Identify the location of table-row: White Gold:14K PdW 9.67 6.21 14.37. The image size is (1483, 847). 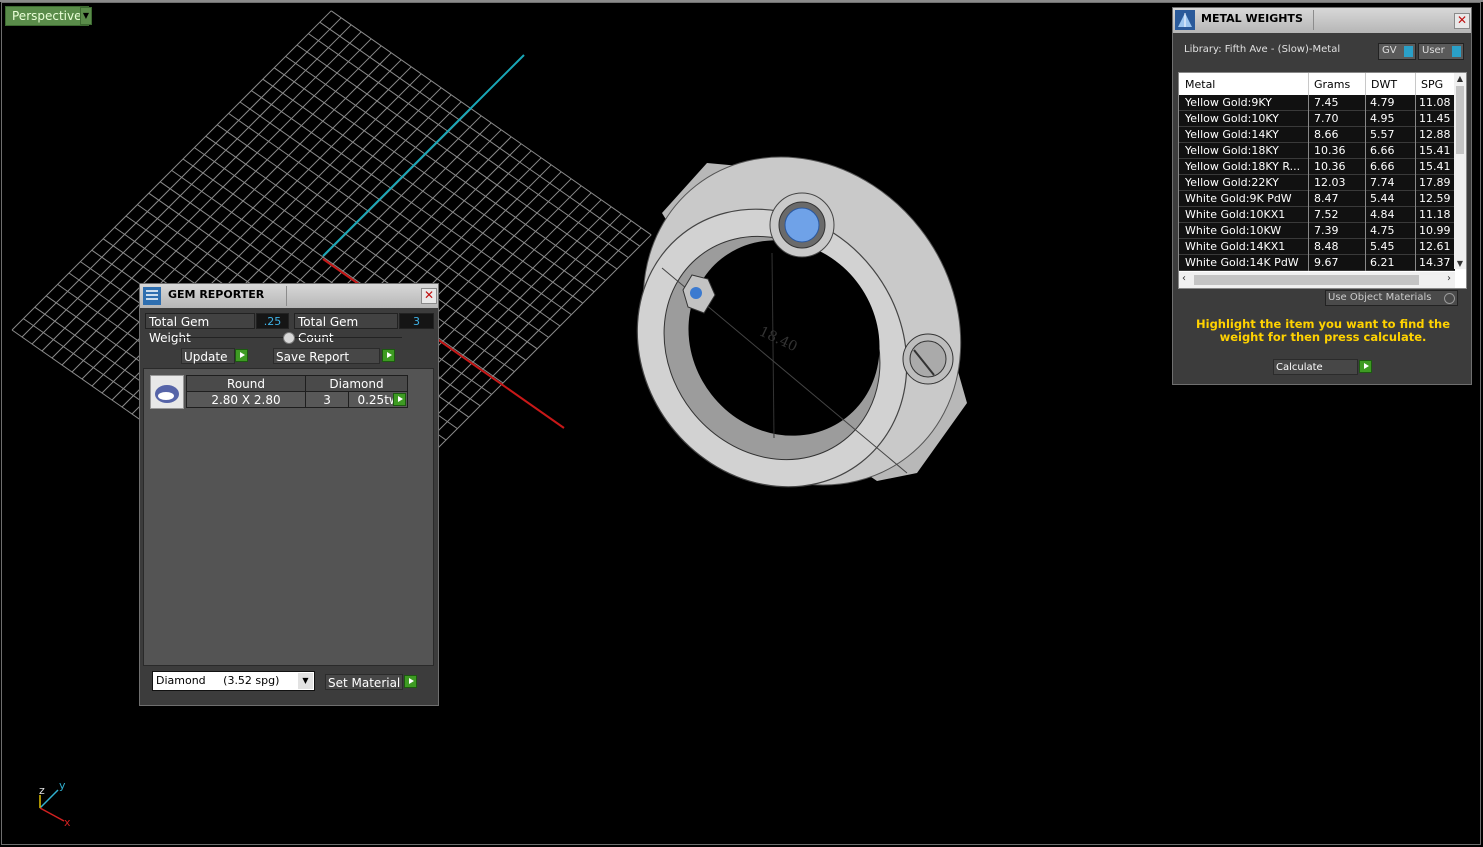
(1317, 263).